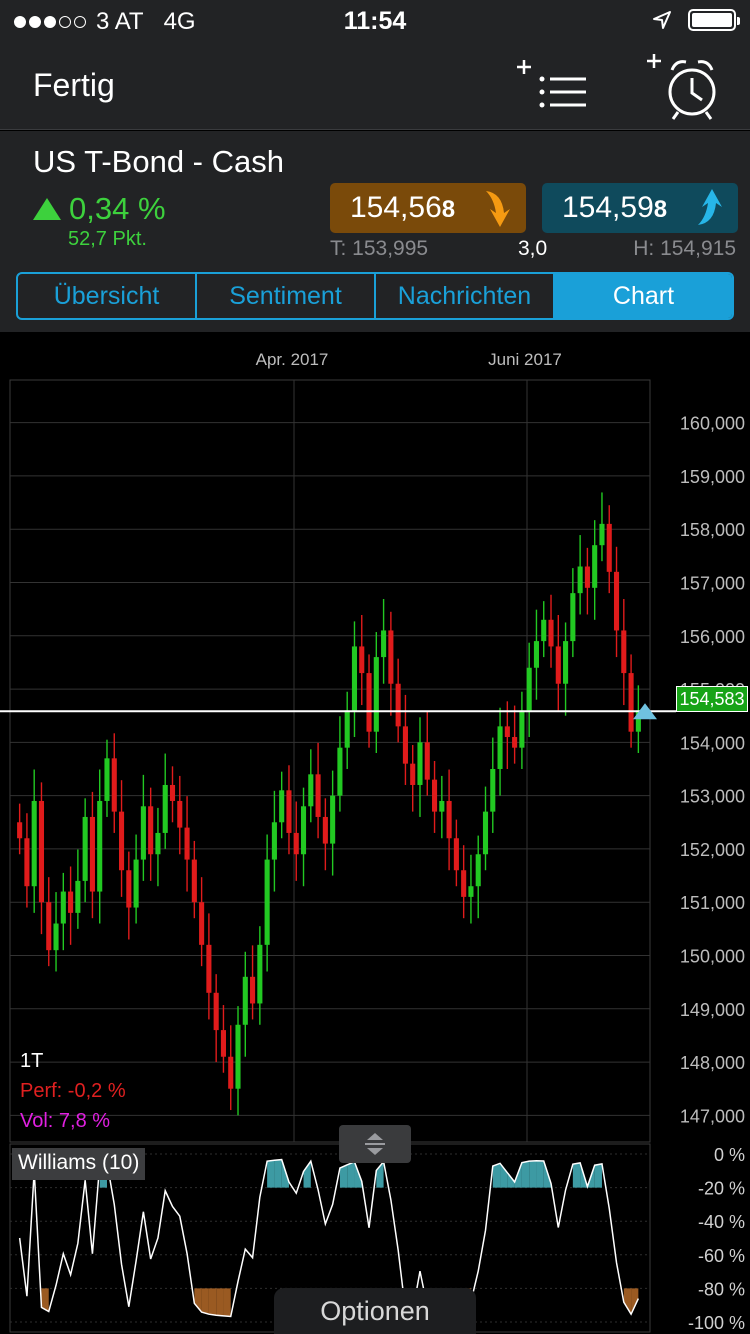 Image resolution: width=750 pixels, height=1334 pixels. I want to click on timeframe-label: 1T, so click(31, 1061).